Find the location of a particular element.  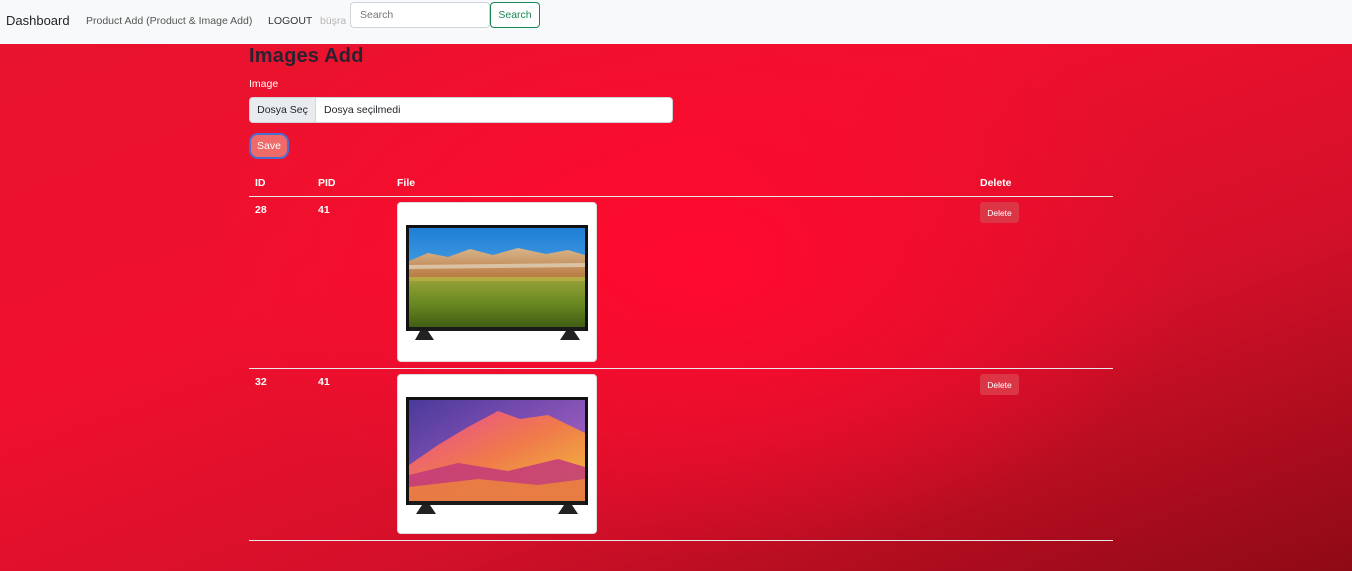

page-title: Images Add is located at coordinates (306, 56).